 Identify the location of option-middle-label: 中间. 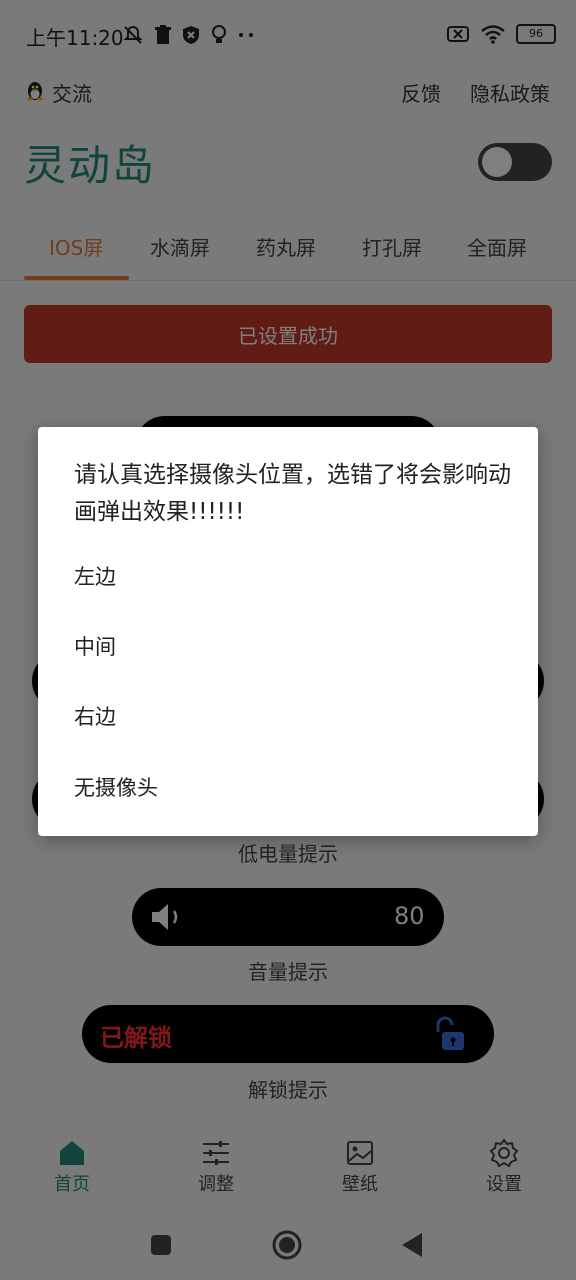
(95, 647).